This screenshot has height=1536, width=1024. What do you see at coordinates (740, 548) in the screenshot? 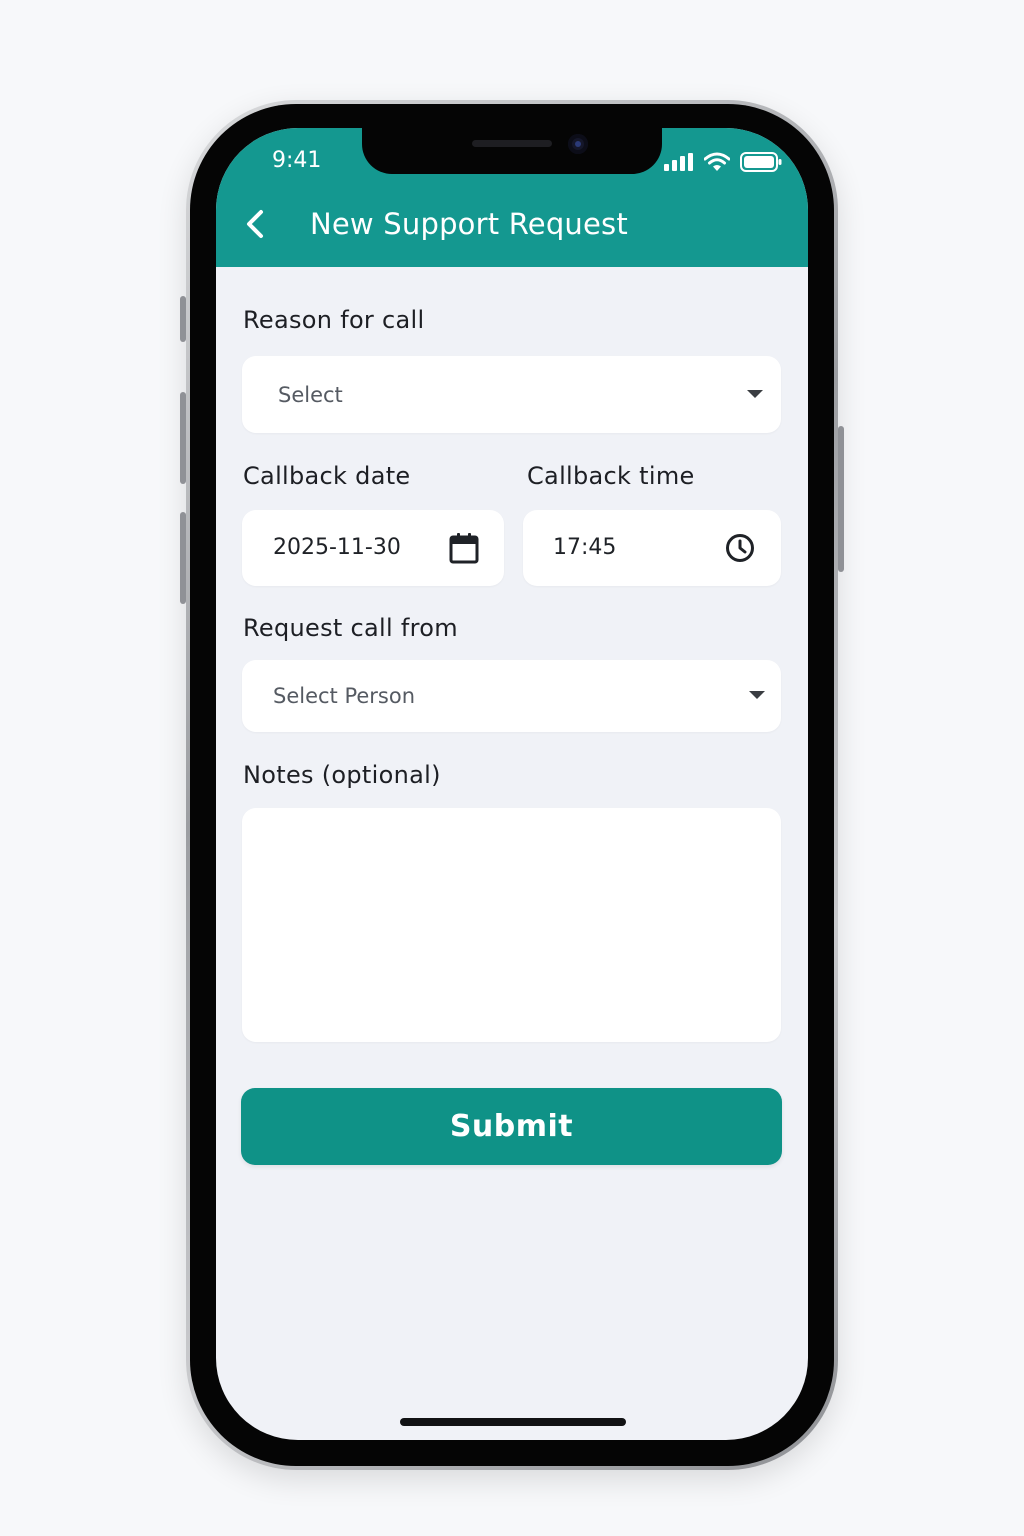
I see `clock-icon` at bounding box center [740, 548].